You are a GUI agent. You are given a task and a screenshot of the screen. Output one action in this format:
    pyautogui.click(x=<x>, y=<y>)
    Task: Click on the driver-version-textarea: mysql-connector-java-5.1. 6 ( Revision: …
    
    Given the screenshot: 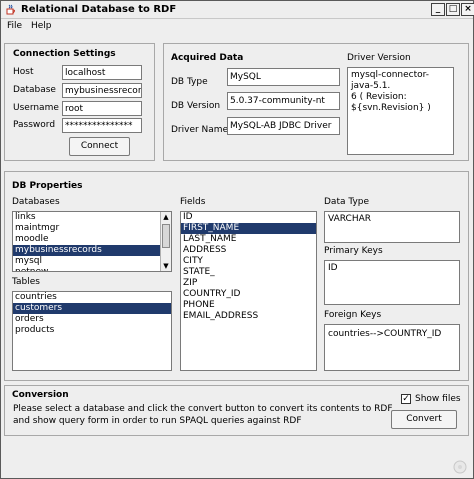 What is the action you would take?
    pyautogui.click(x=400, y=111)
    